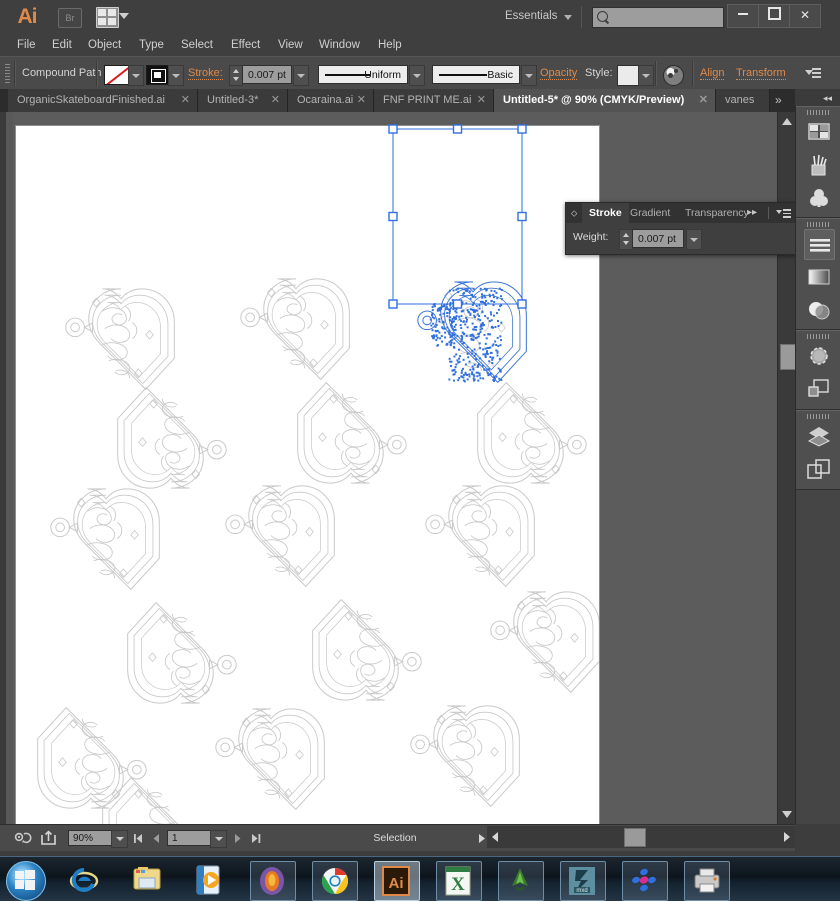  Describe the element at coordinates (529, 75) in the screenshot. I see `brush-definition-dropdown` at that location.